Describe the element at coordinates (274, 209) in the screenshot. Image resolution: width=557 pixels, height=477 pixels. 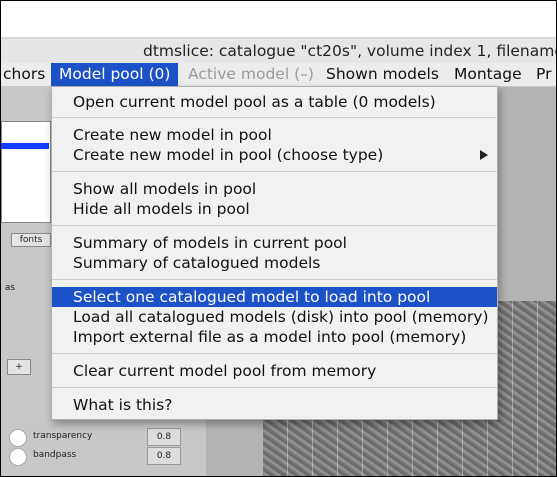
I see `menu-item-hide-all-models: Hide all models in pool` at that location.